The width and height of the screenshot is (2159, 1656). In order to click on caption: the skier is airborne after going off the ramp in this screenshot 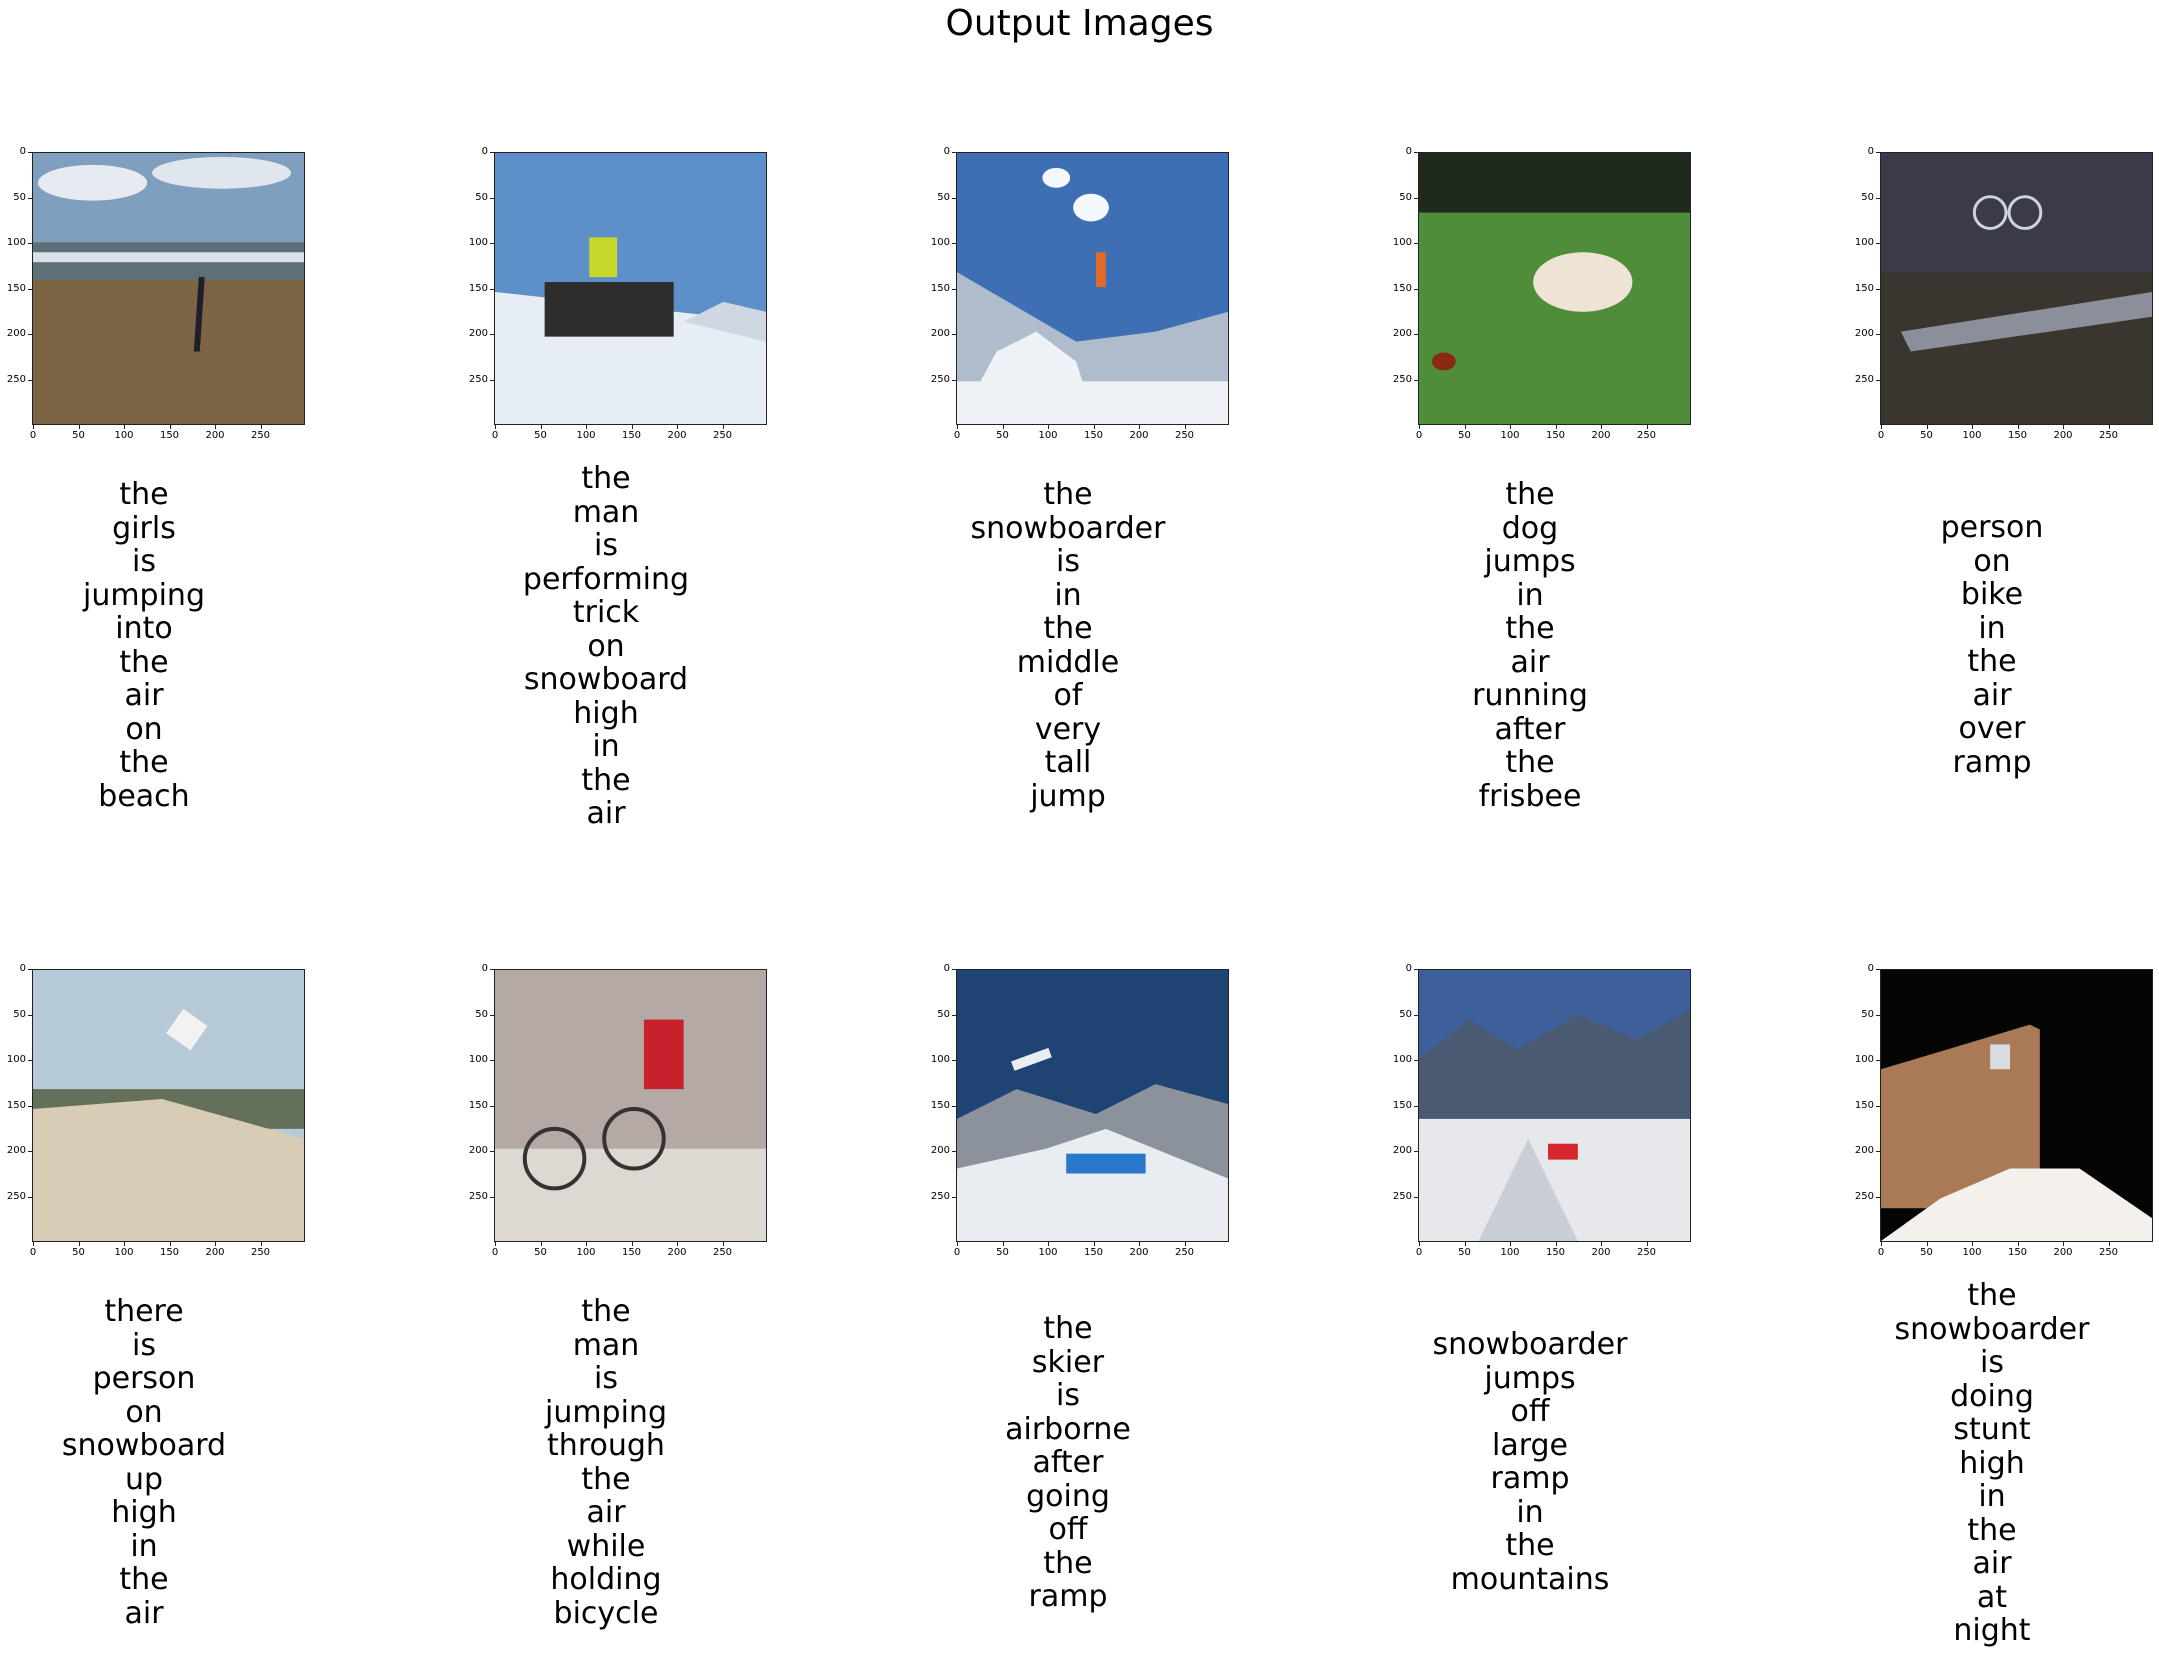, I will do `click(1068, 1463)`.